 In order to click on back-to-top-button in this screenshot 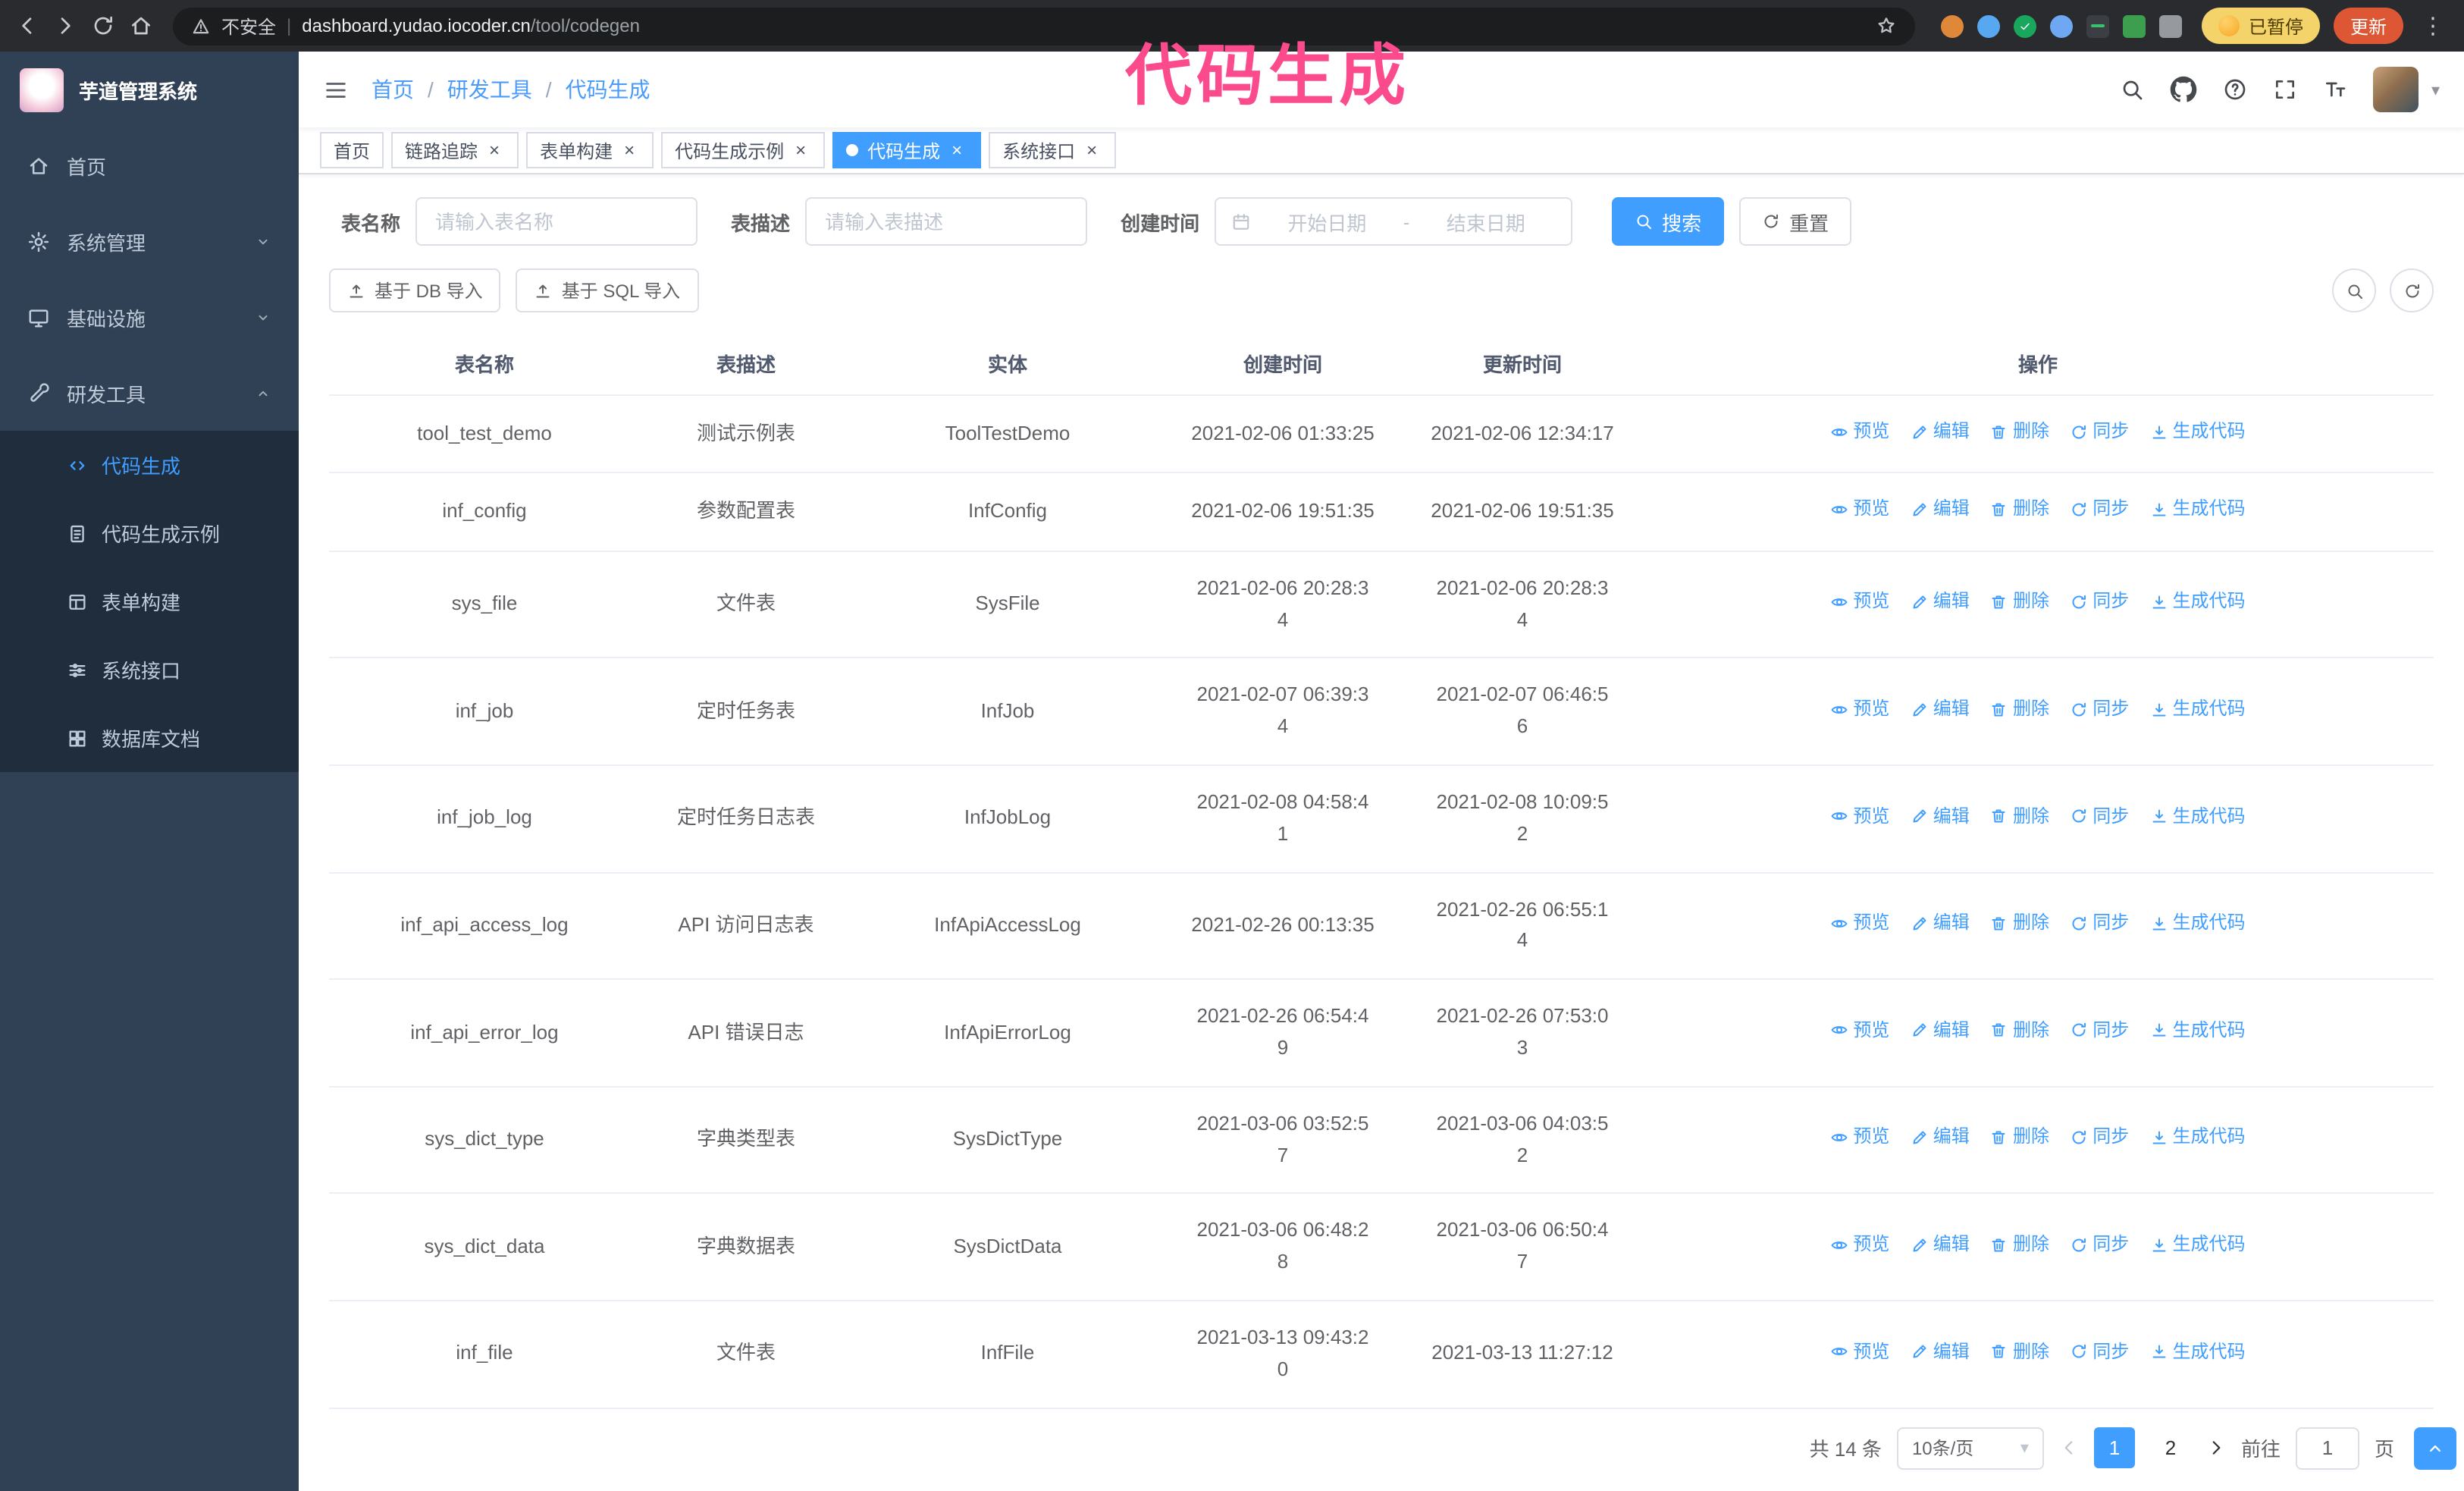, I will do `click(2435, 1448)`.